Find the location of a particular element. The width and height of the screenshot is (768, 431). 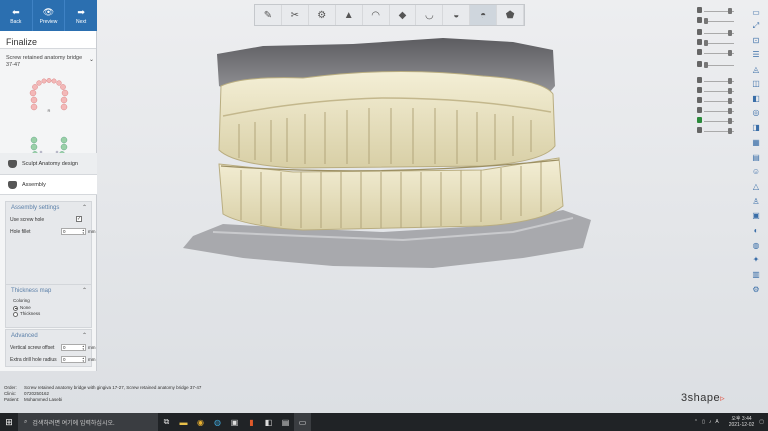

edge-icon: ◍ is located at coordinates (217, 422).